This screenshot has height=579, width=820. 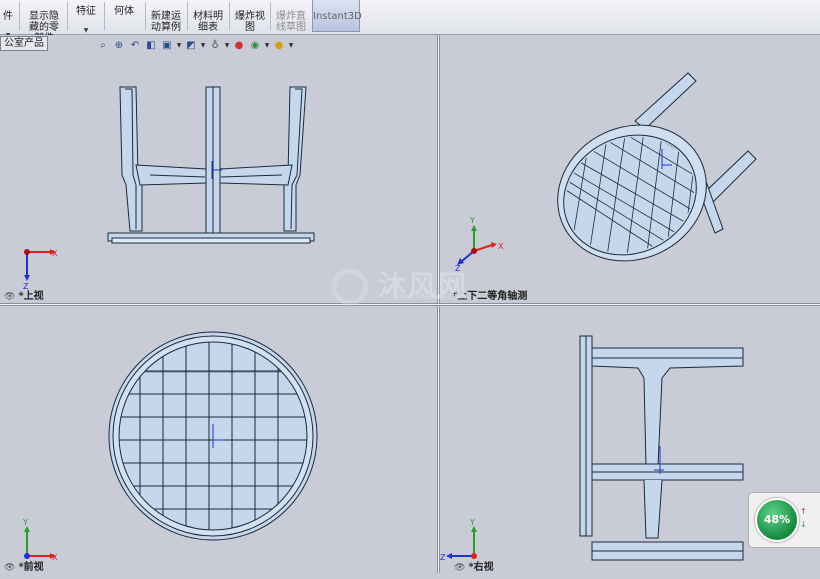 What do you see at coordinates (803, 511) in the screenshot?
I see `arrow-up-icon: ↑` at bounding box center [803, 511].